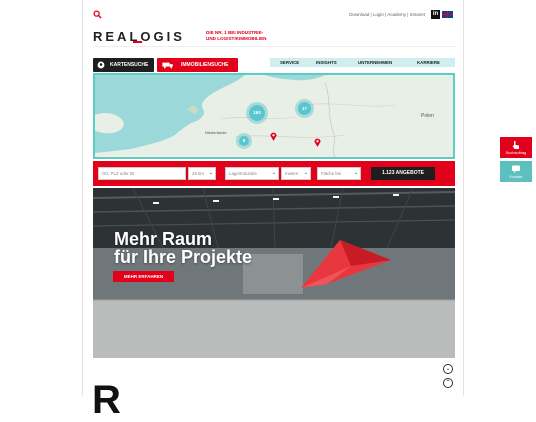 The width and height of the screenshot is (536, 422). Describe the element at coordinates (326, 62) in the screenshot. I see `nav-item-insights: INSIGHTS` at that location.